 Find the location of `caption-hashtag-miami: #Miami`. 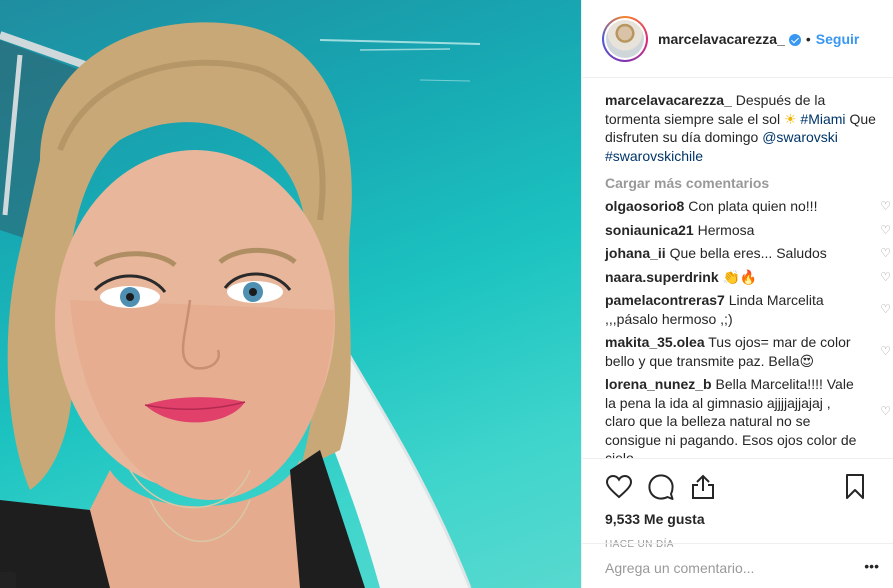

caption-hashtag-miami: #Miami is located at coordinates (822, 119).